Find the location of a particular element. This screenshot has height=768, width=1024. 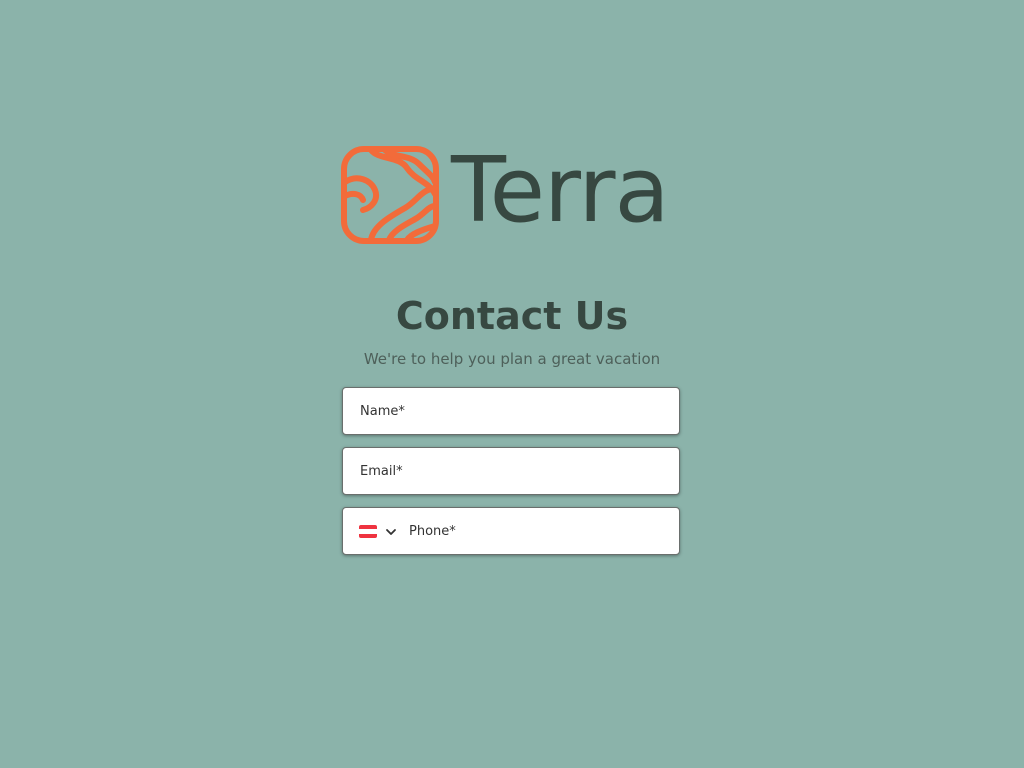

email-input is located at coordinates (511, 471).